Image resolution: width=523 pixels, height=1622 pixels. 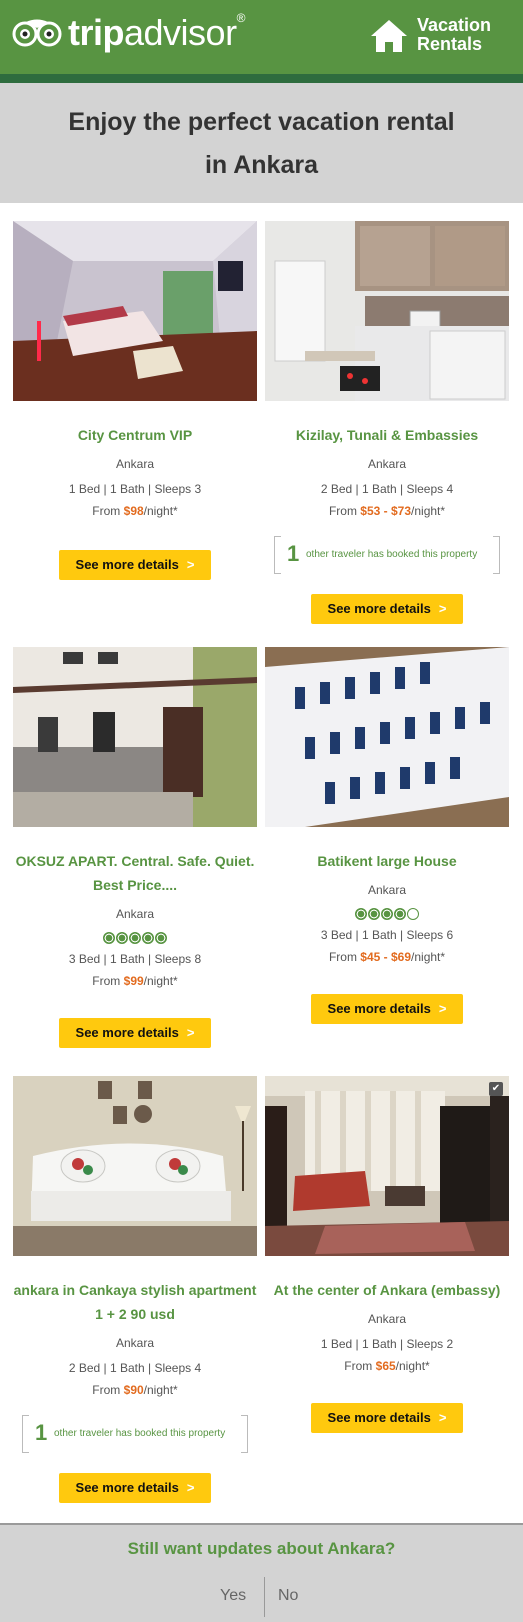 What do you see at coordinates (387, 957) in the screenshot?
I see `listing-price: From $45 - $69/night*` at bounding box center [387, 957].